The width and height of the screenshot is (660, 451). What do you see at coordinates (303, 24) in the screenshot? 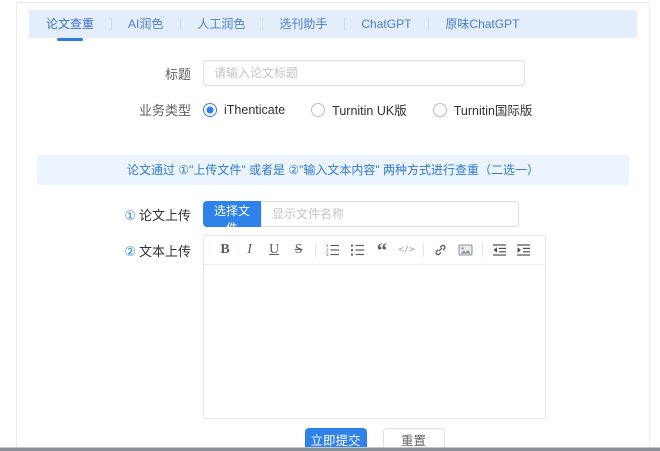
I see `tab-journal-helper: 选刊助手` at bounding box center [303, 24].